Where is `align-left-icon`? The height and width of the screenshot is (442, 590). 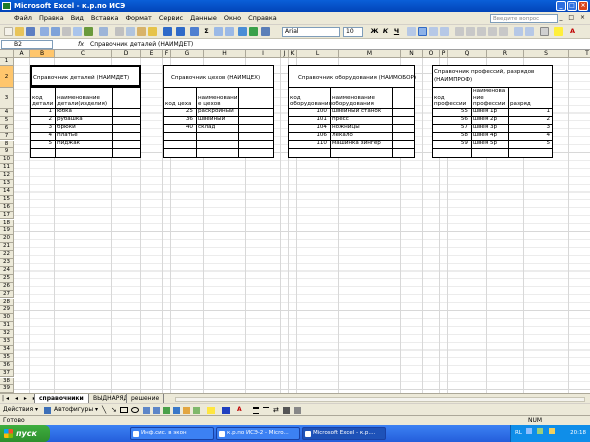
align-left-icon is located at coordinates (411, 31).